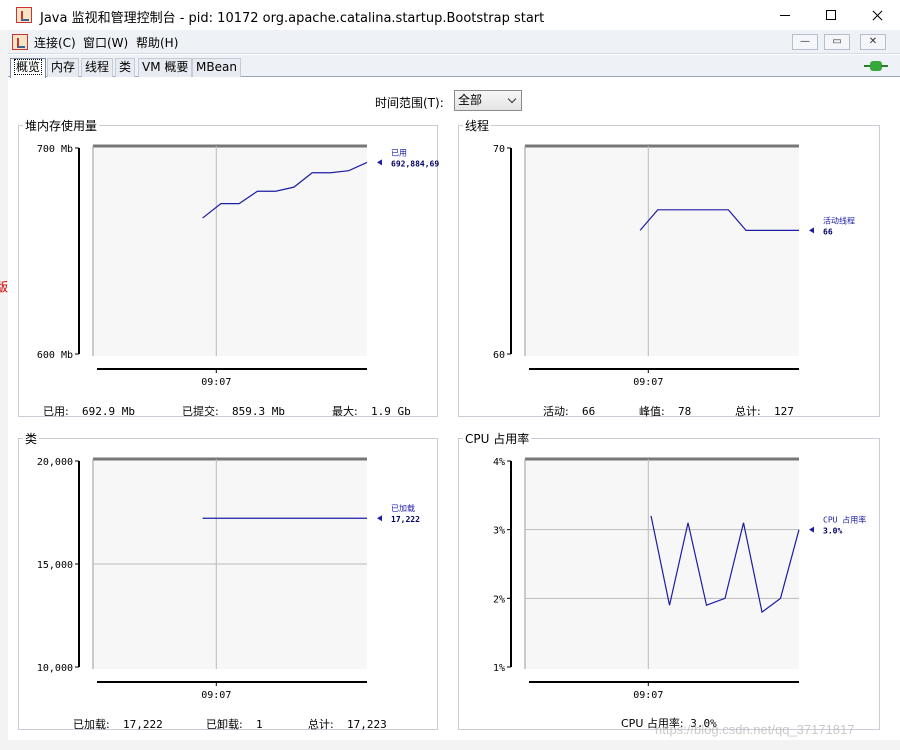 The height and width of the screenshot is (750, 900). Describe the element at coordinates (157, 42) in the screenshot. I see `menu-help: 帮助(H)` at that location.